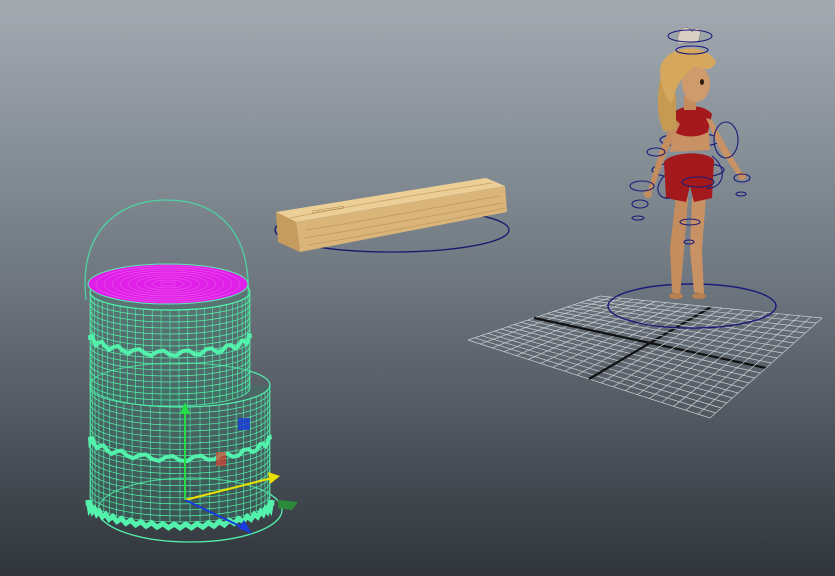 Image resolution: width=835 pixels, height=576 pixels. Describe the element at coordinates (274, 478) in the screenshot. I see `manipulator-x-arrow` at that location.